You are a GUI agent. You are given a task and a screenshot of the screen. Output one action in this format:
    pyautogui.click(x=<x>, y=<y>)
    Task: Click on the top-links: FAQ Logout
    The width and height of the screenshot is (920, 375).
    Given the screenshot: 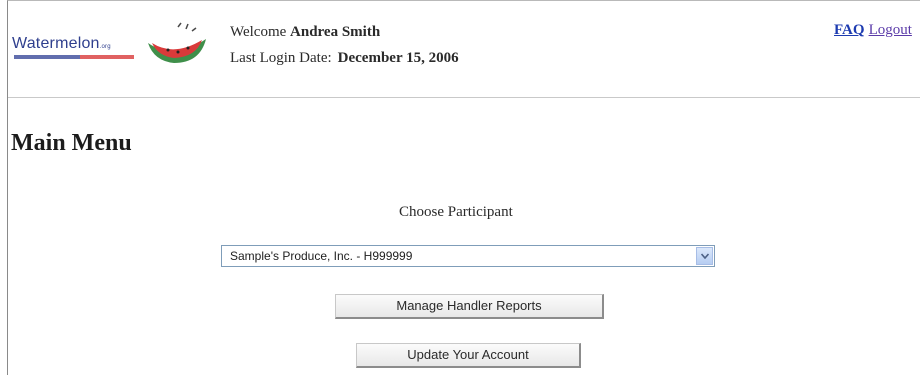 What is the action you would take?
    pyautogui.click(x=873, y=30)
    